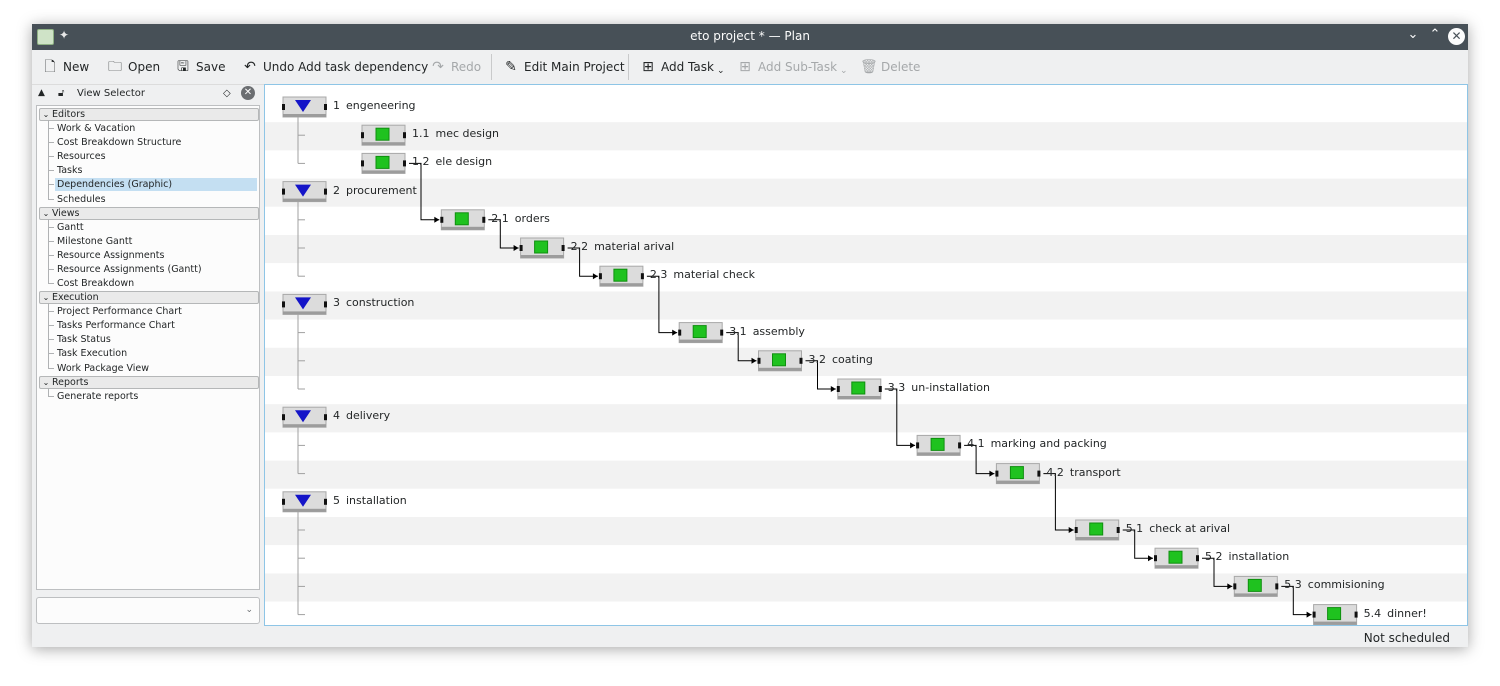  What do you see at coordinates (890, 67) in the screenshot?
I see `delete-button: 🗑 Delete` at bounding box center [890, 67].